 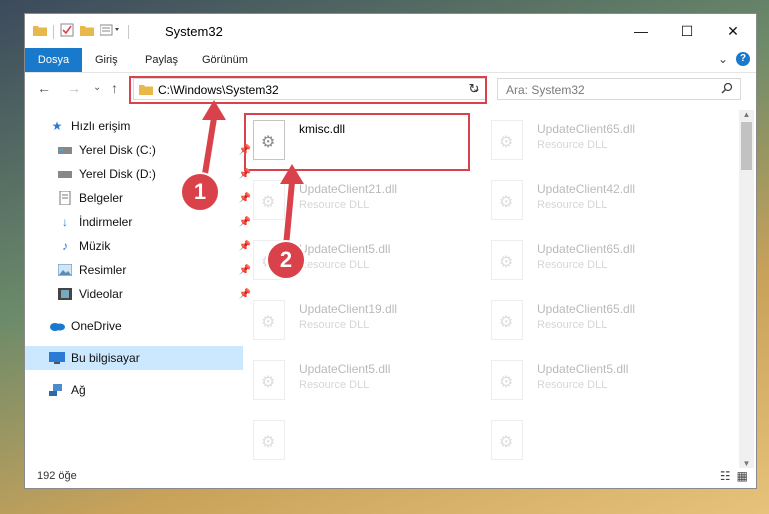 I want to click on arrow-1-head, so click(x=214, y=110).